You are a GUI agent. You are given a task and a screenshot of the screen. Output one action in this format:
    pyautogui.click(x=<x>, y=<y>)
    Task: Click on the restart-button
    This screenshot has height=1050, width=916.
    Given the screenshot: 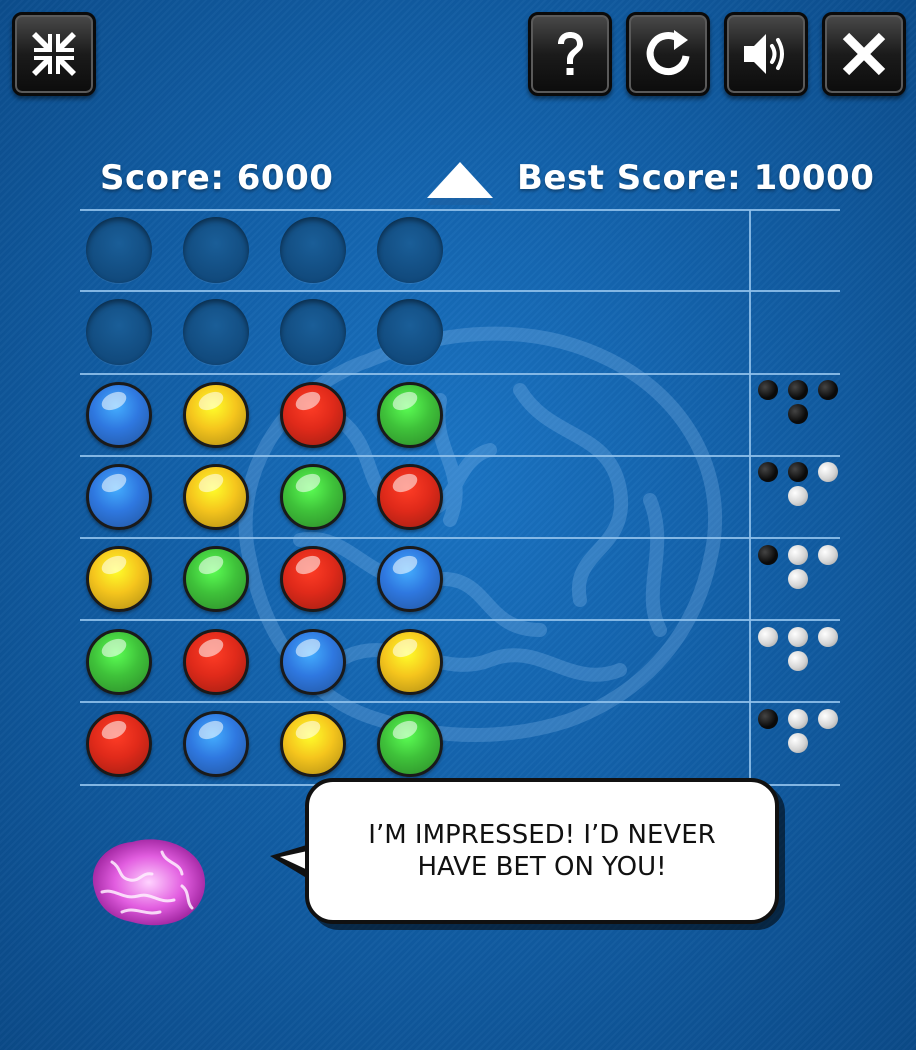 What is the action you would take?
    pyautogui.click(x=668, y=54)
    